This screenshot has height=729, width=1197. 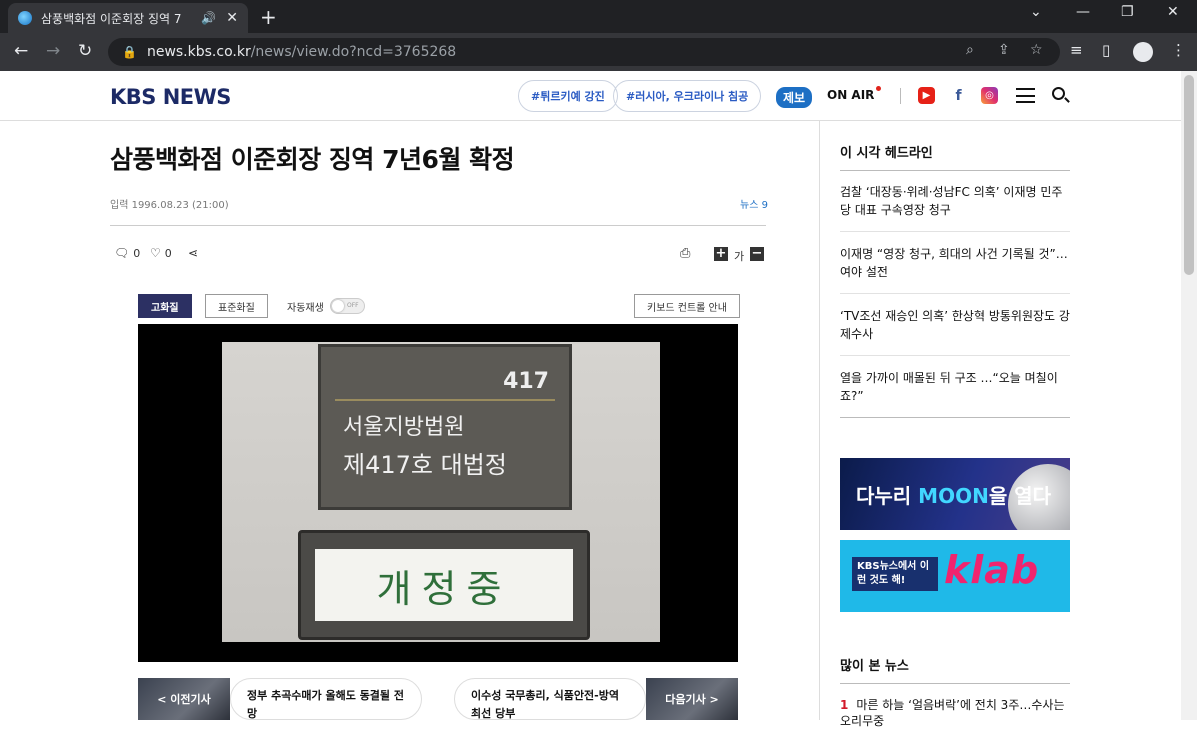 I want to click on sign-text: 개정중, so click(x=444, y=585).